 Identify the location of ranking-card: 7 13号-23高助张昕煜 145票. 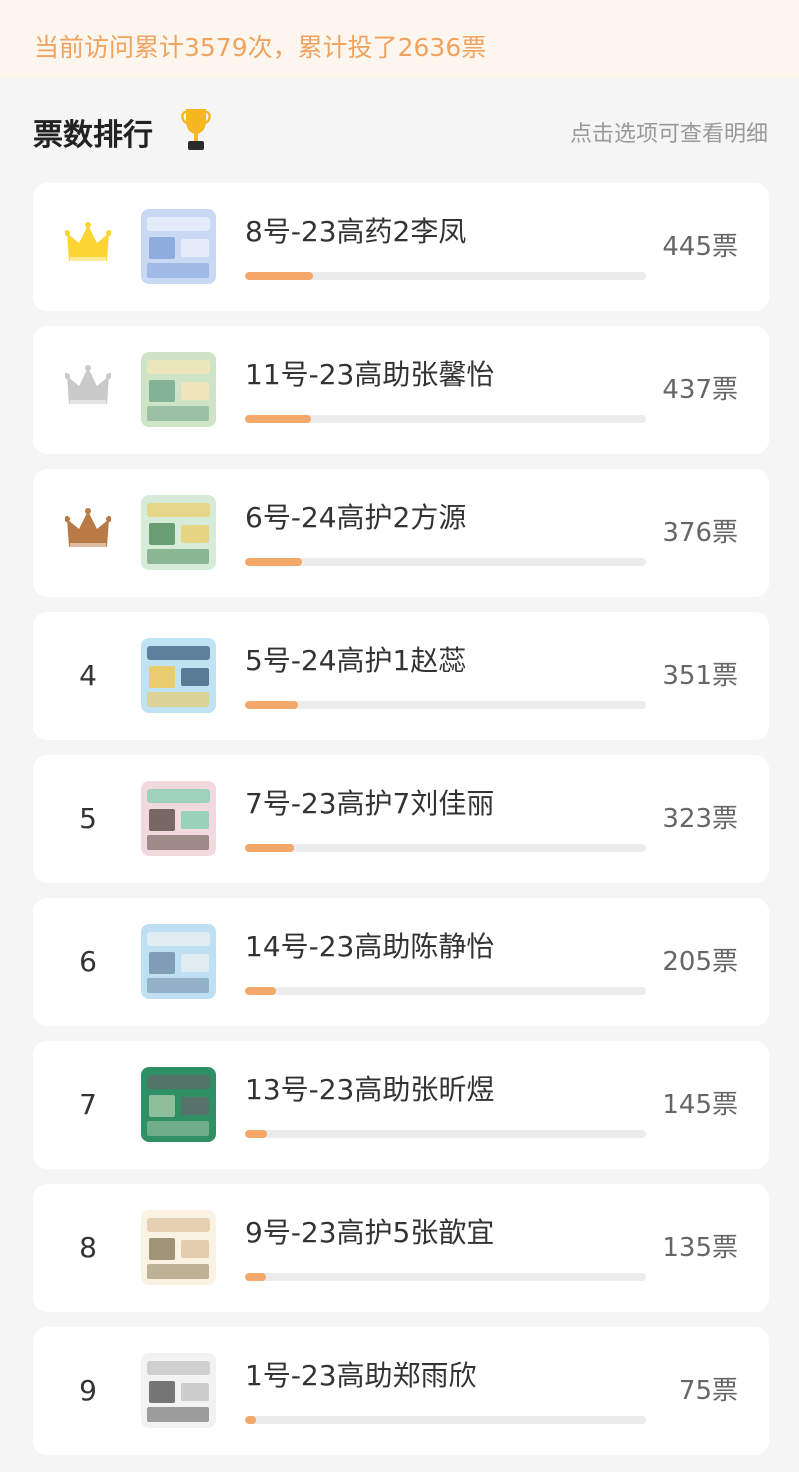
(401, 1105).